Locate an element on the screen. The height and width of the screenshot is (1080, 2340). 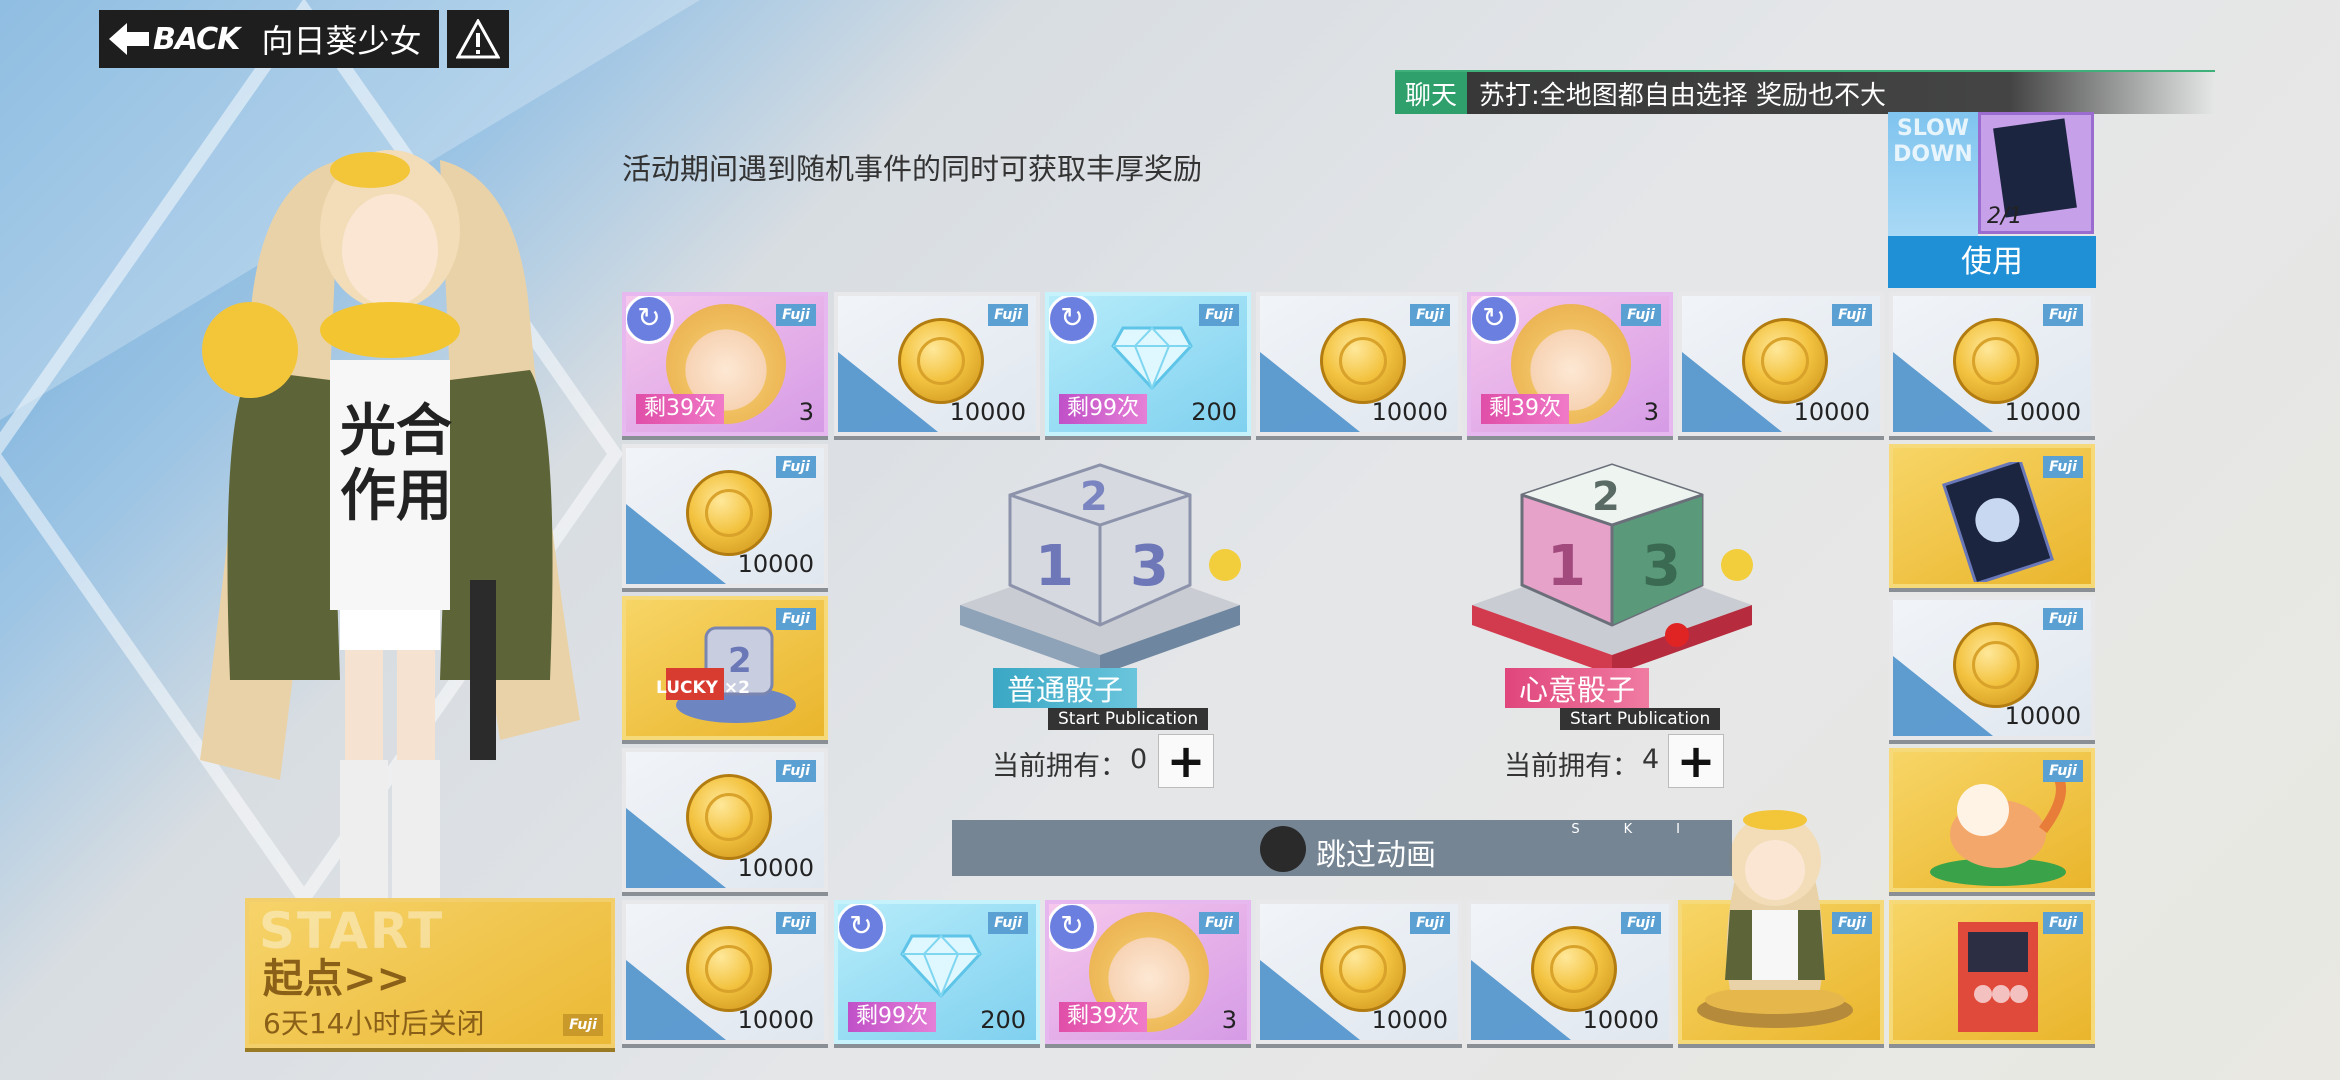
svg-text: 作用 is located at coordinates (396, 496).